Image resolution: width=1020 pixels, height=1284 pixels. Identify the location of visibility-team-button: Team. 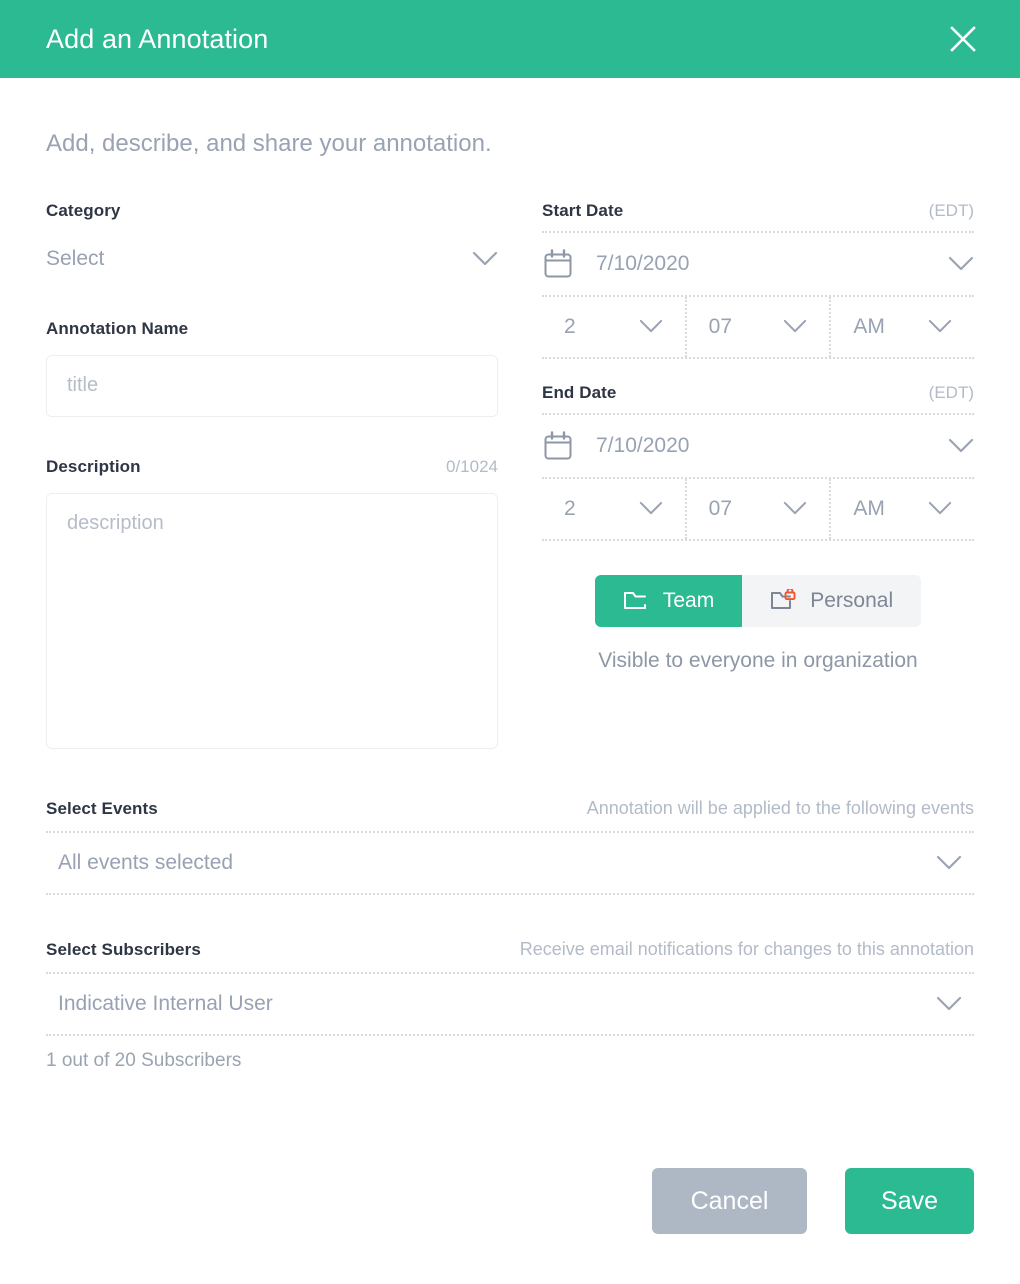
(668, 600).